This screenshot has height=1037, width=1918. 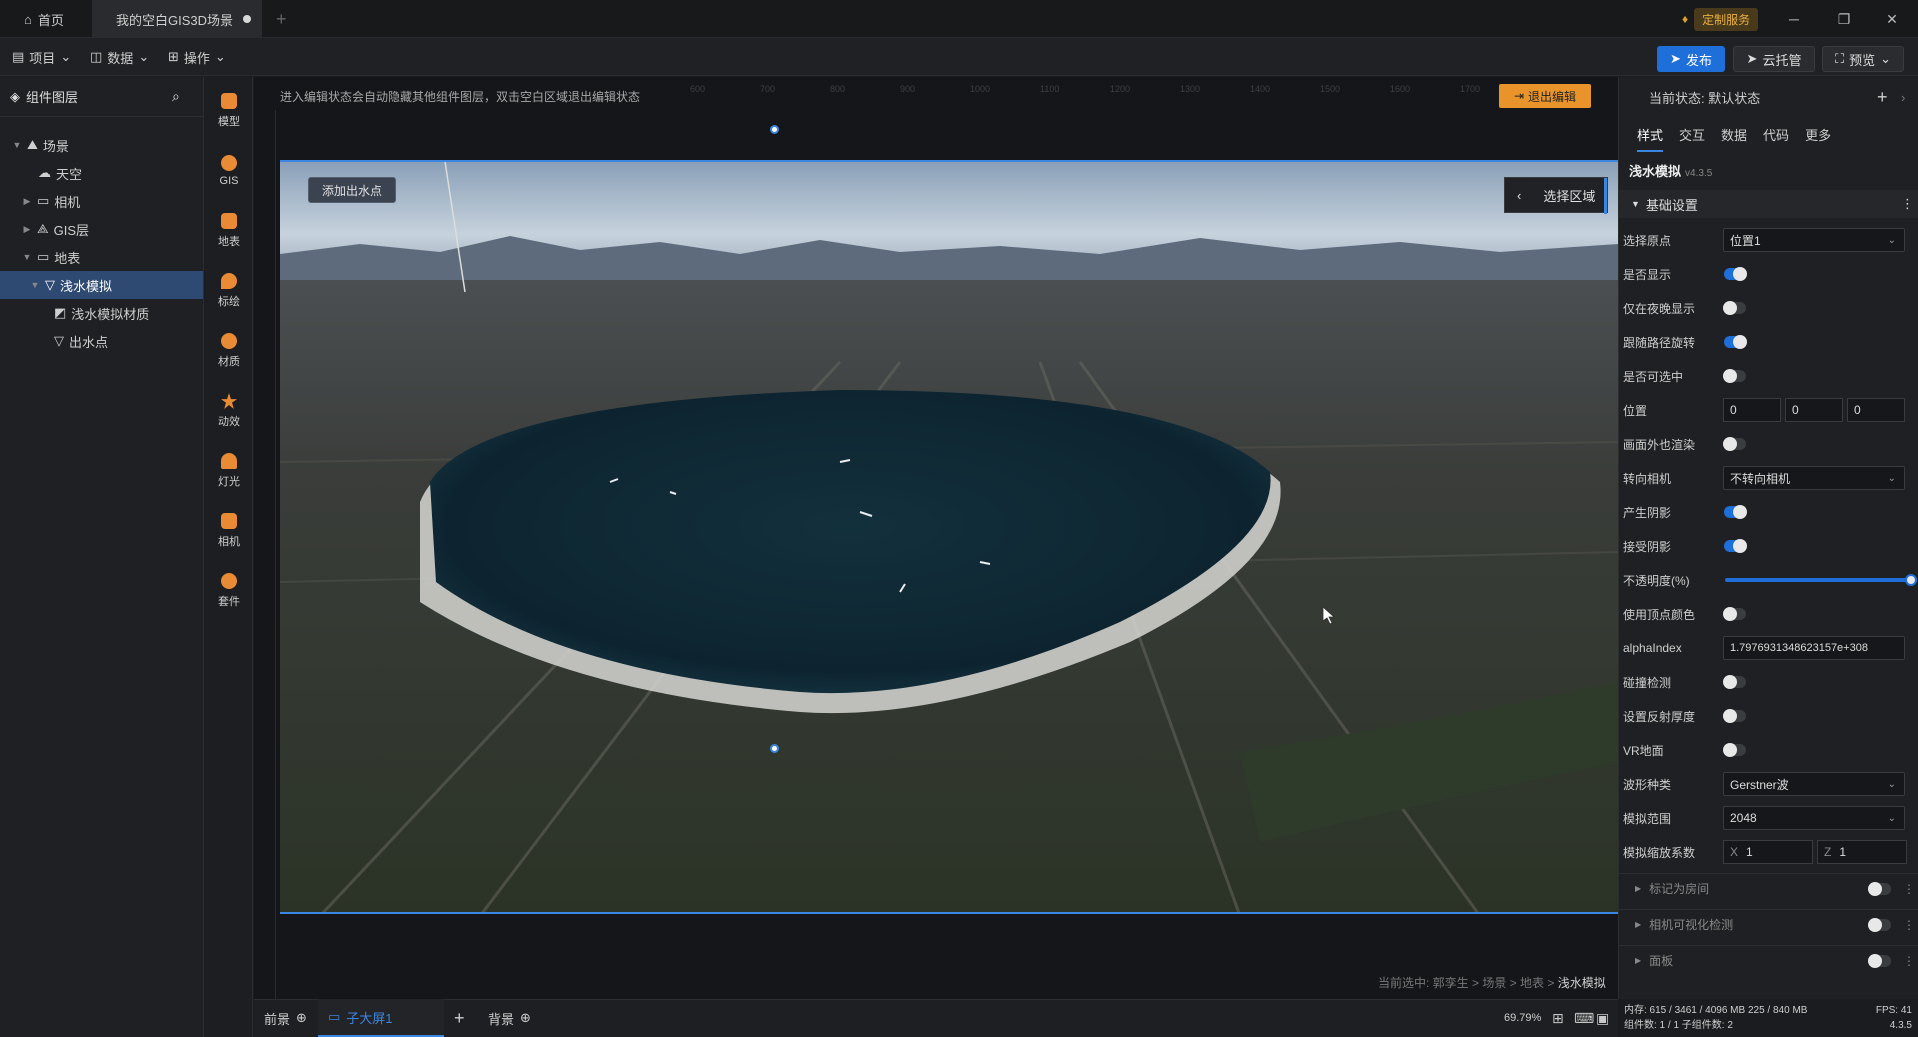 I want to click on prop-label: 使用顶点颜色, so click(x=1659, y=614).